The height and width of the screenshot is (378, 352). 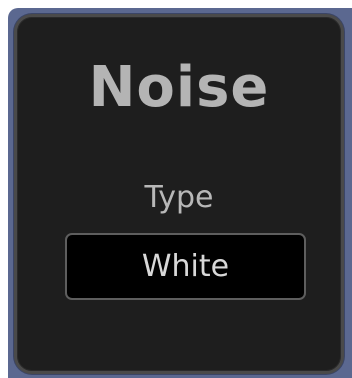 I want to click on noise-type-selector: White, so click(x=185, y=266).